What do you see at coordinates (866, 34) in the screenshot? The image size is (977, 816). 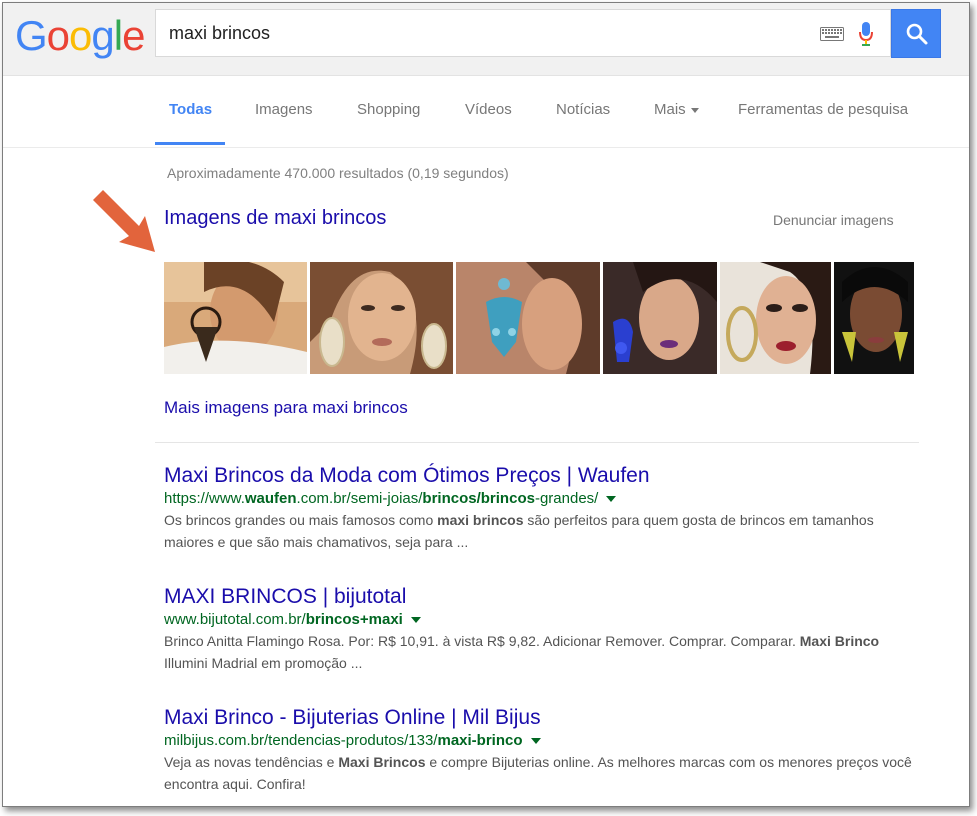 I see `microphone-icon` at bounding box center [866, 34].